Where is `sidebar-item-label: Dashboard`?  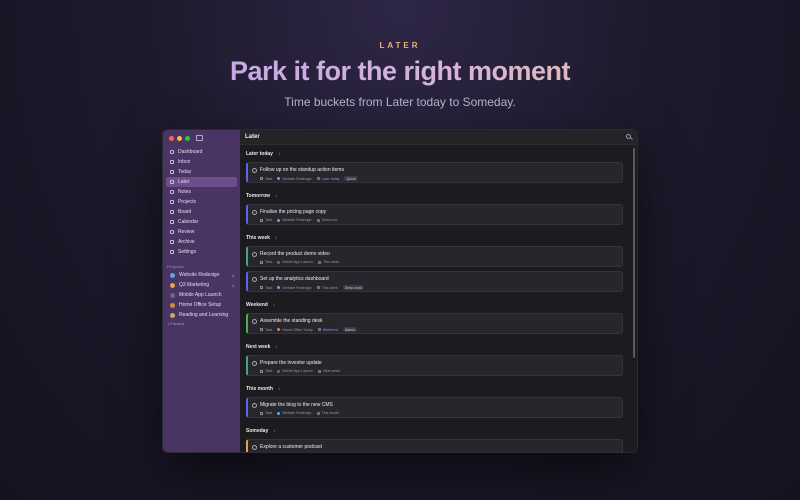
sidebar-item-label: Dashboard is located at coordinates (190, 152).